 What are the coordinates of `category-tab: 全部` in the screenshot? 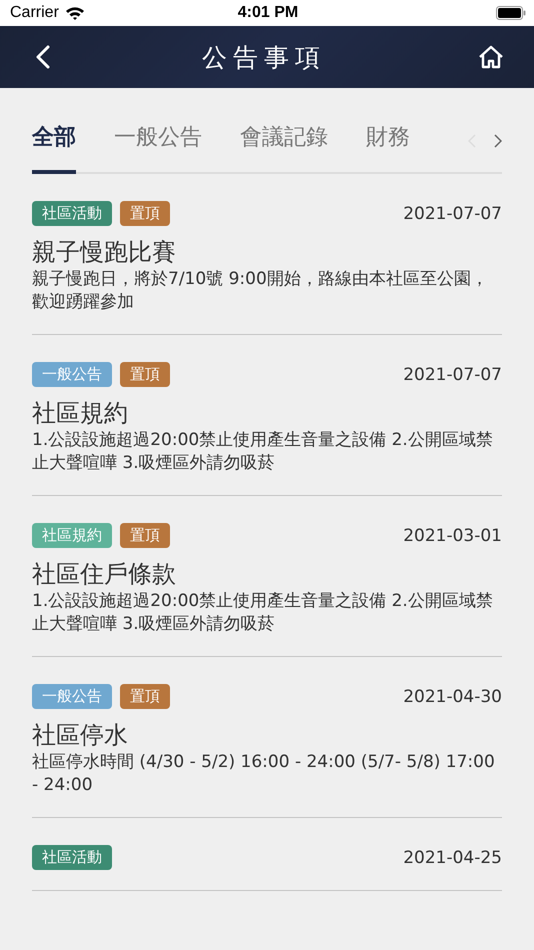 It's located at (54, 148).